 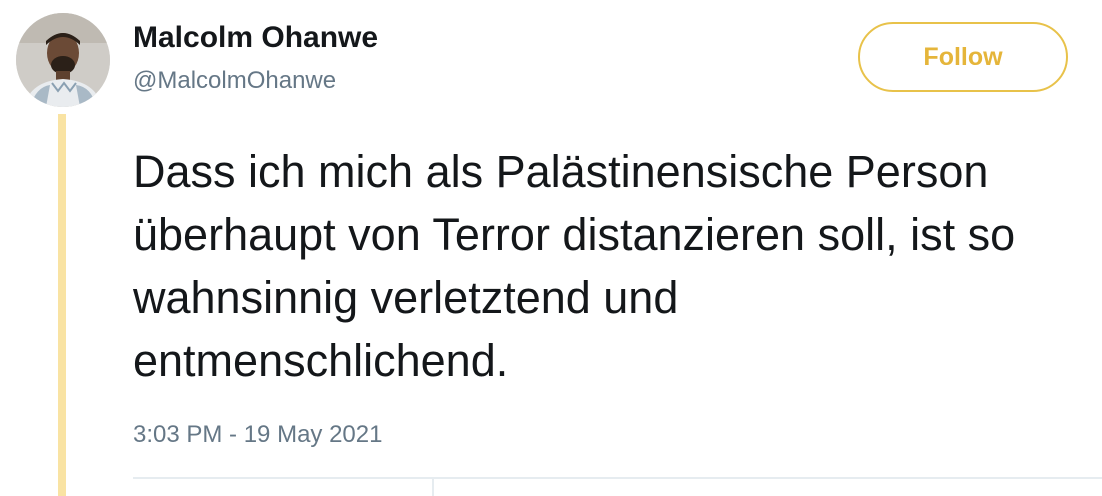 I want to click on follow-button: Follow, so click(x=963, y=57).